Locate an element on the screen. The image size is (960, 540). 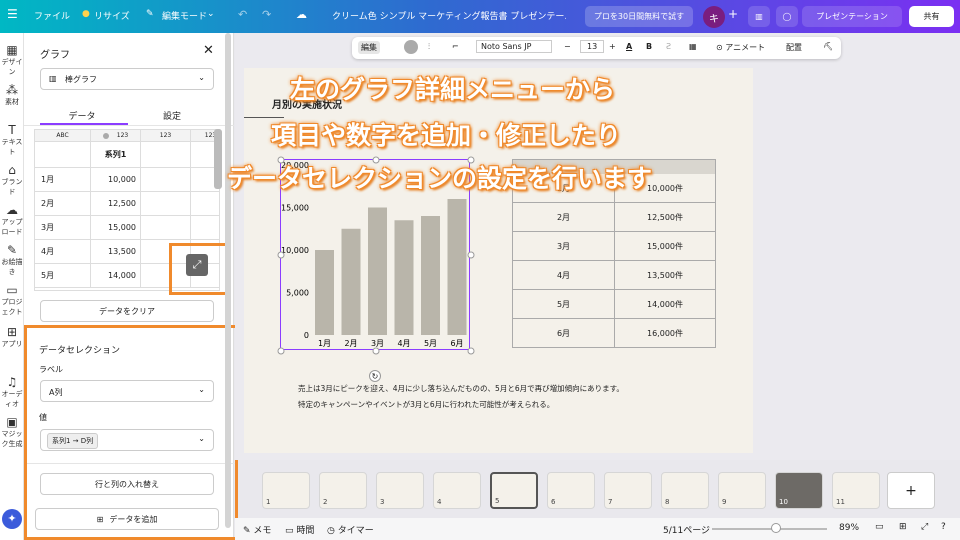
file-menu: ファイル is located at coordinates (52, 15).